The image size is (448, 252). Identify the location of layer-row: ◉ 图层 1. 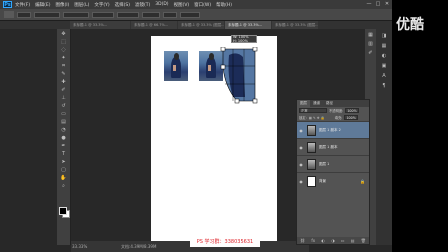
(333, 163).